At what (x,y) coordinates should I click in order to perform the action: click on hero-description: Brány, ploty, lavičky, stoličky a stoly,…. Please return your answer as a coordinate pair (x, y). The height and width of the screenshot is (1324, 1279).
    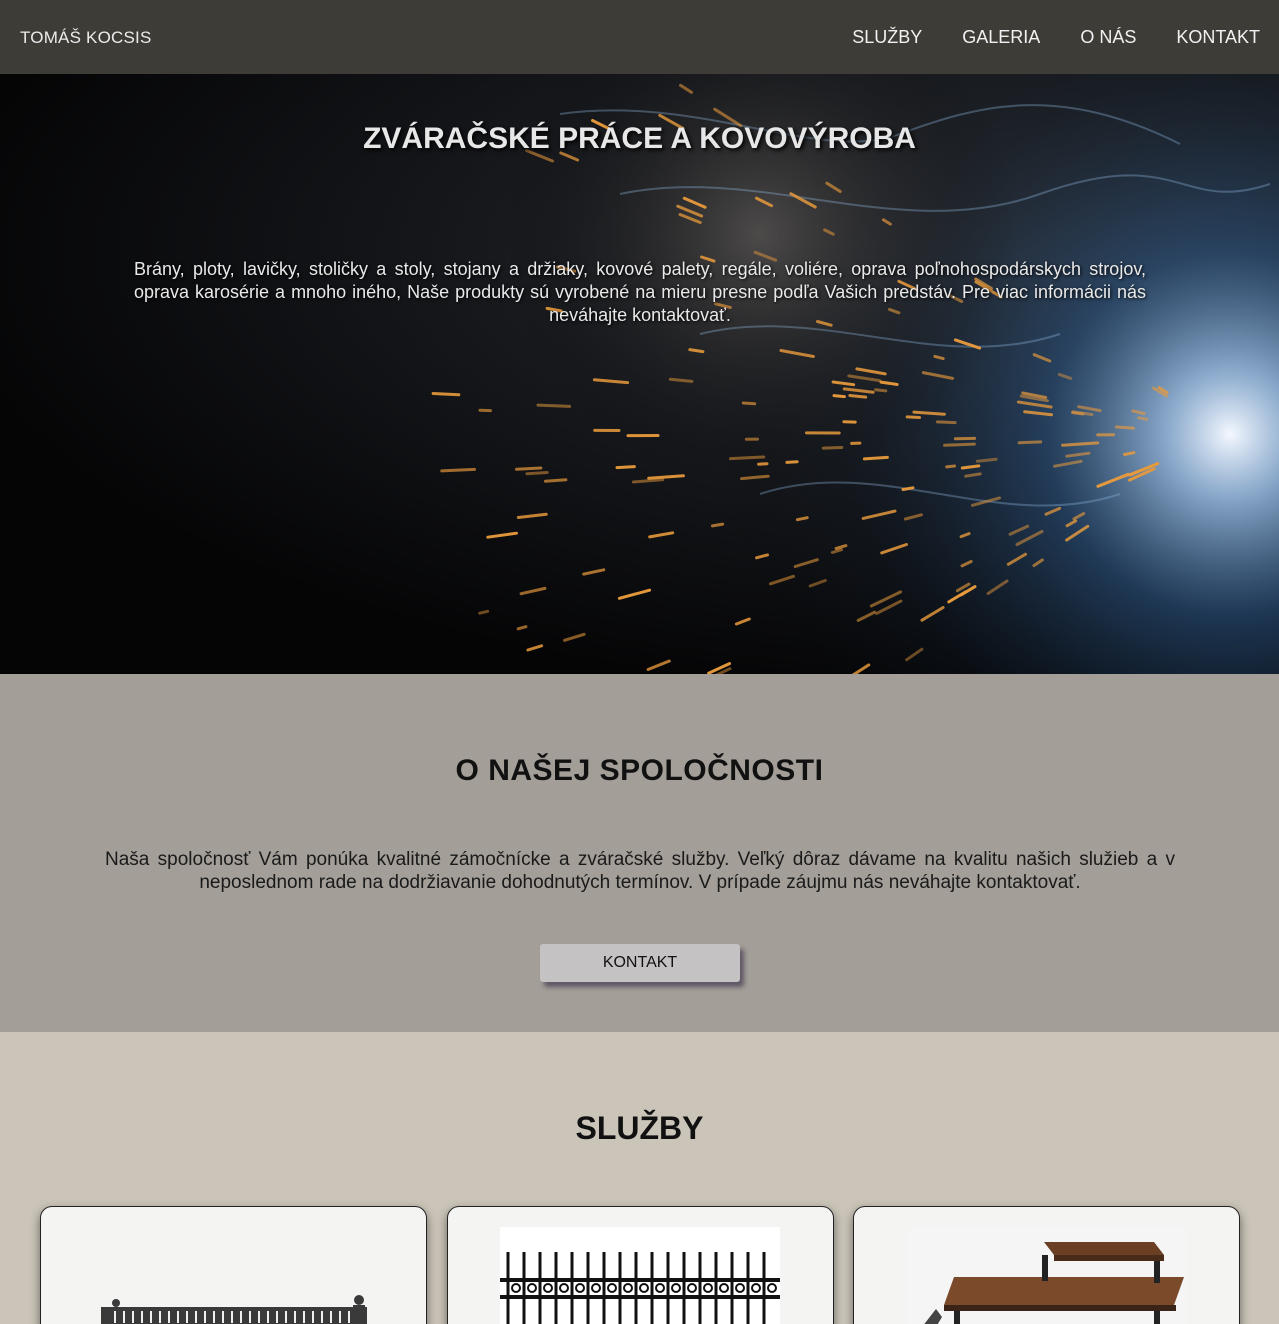
    Looking at the image, I should click on (640, 292).